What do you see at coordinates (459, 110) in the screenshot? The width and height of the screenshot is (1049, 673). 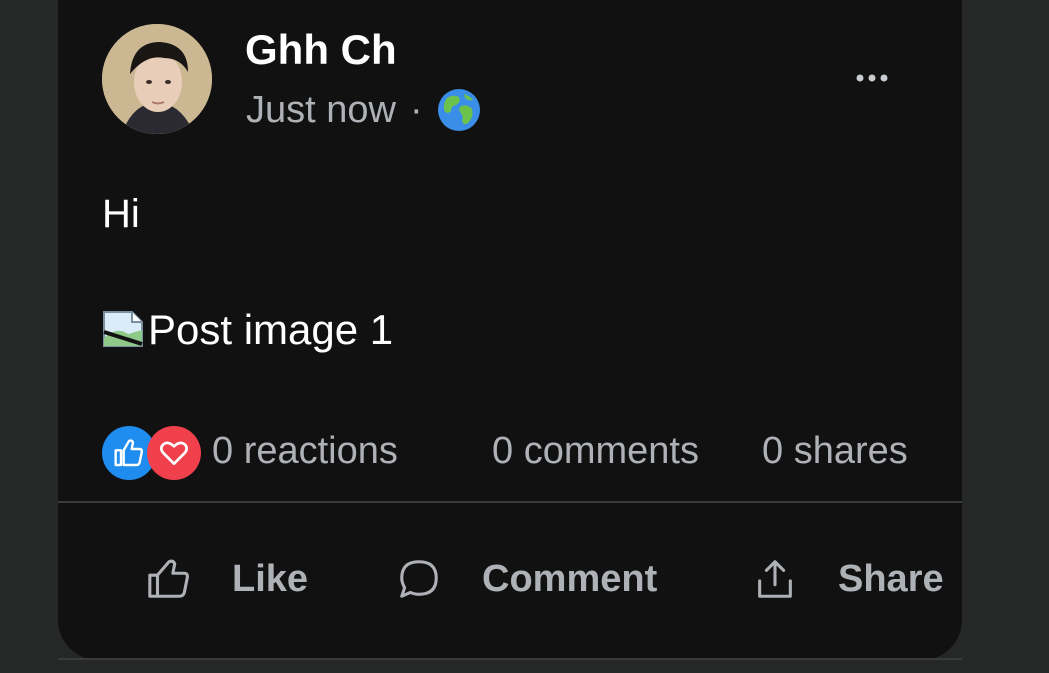 I see `globe-icon` at bounding box center [459, 110].